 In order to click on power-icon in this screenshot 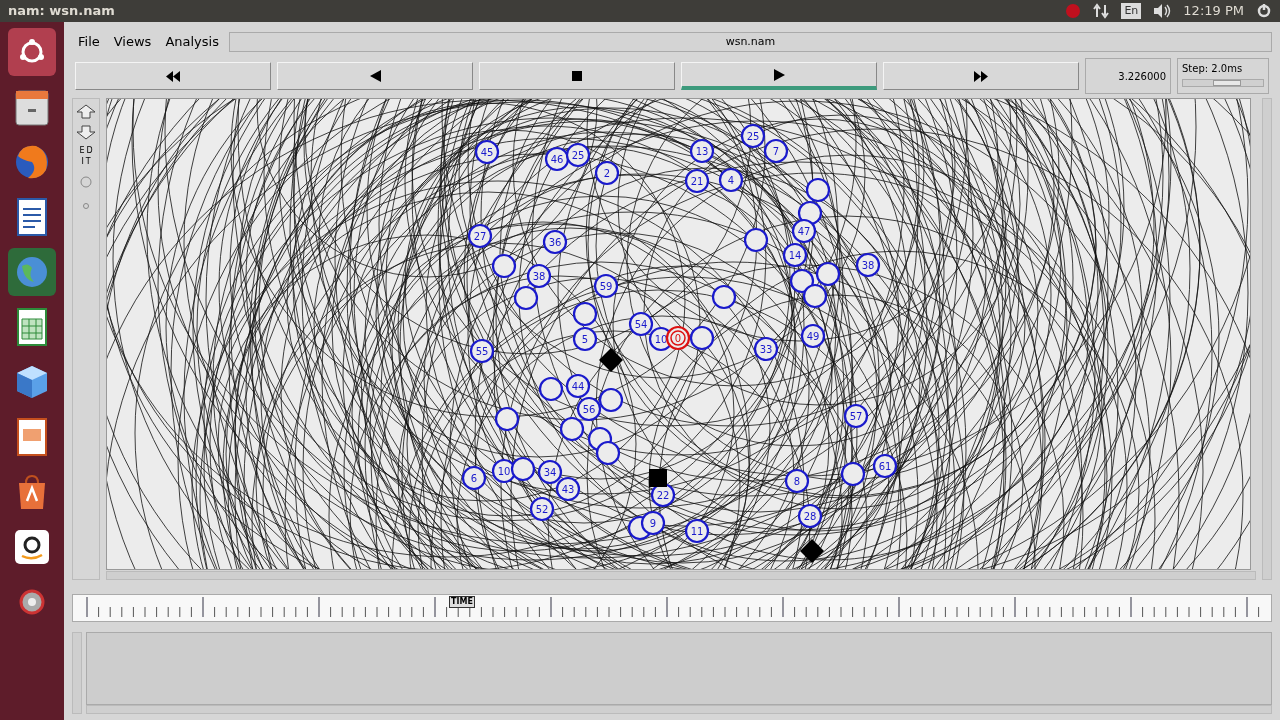, I will do `click(1264, 11)`.